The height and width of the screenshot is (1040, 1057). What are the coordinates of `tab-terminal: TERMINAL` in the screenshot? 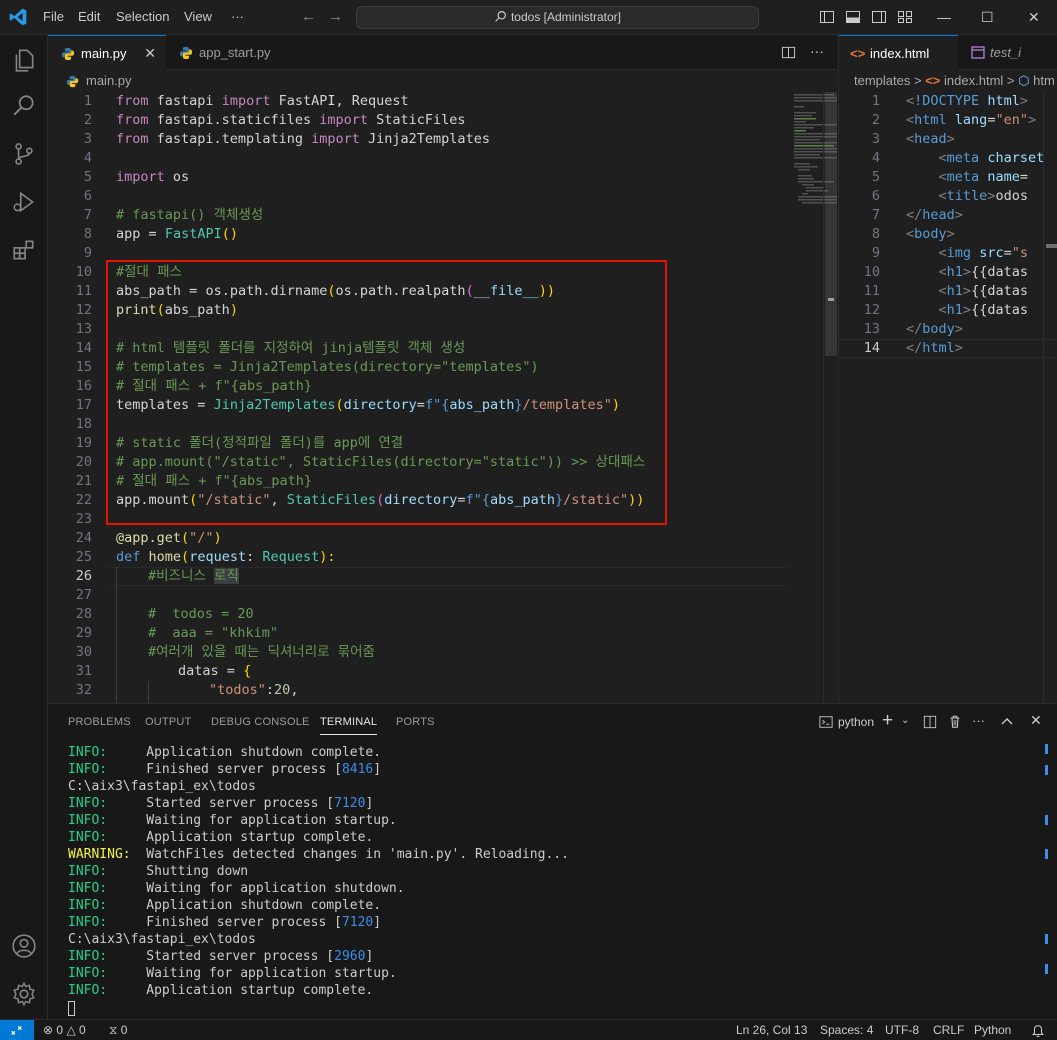 It's located at (349, 725).